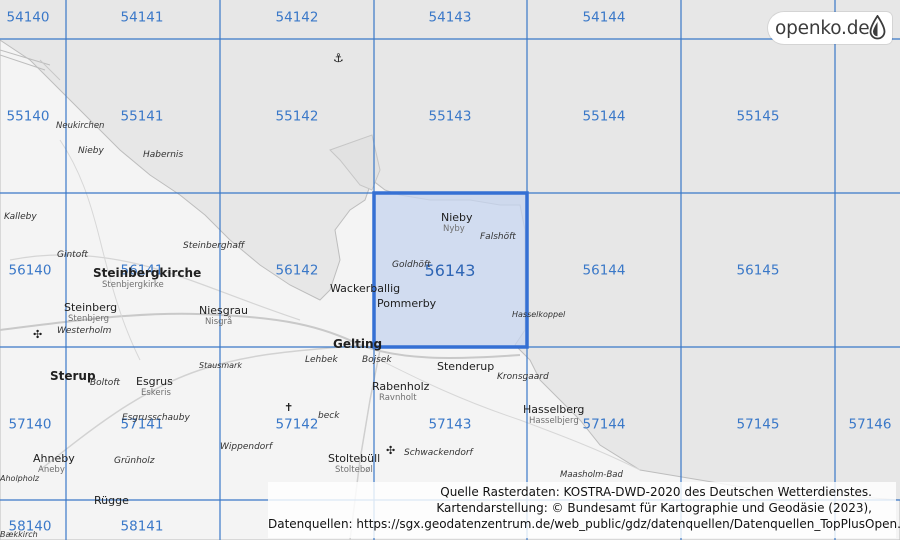  I want to click on place-label: Boltoft, so click(105, 383).